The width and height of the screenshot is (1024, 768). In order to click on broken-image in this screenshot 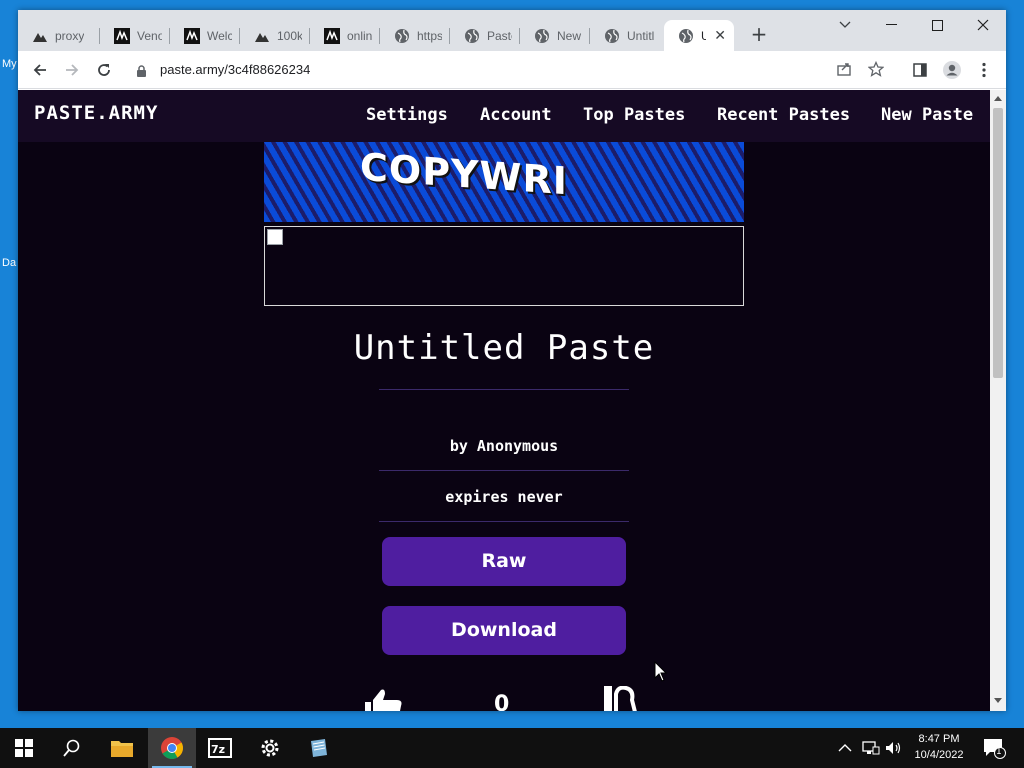, I will do `click(504, 266)`.